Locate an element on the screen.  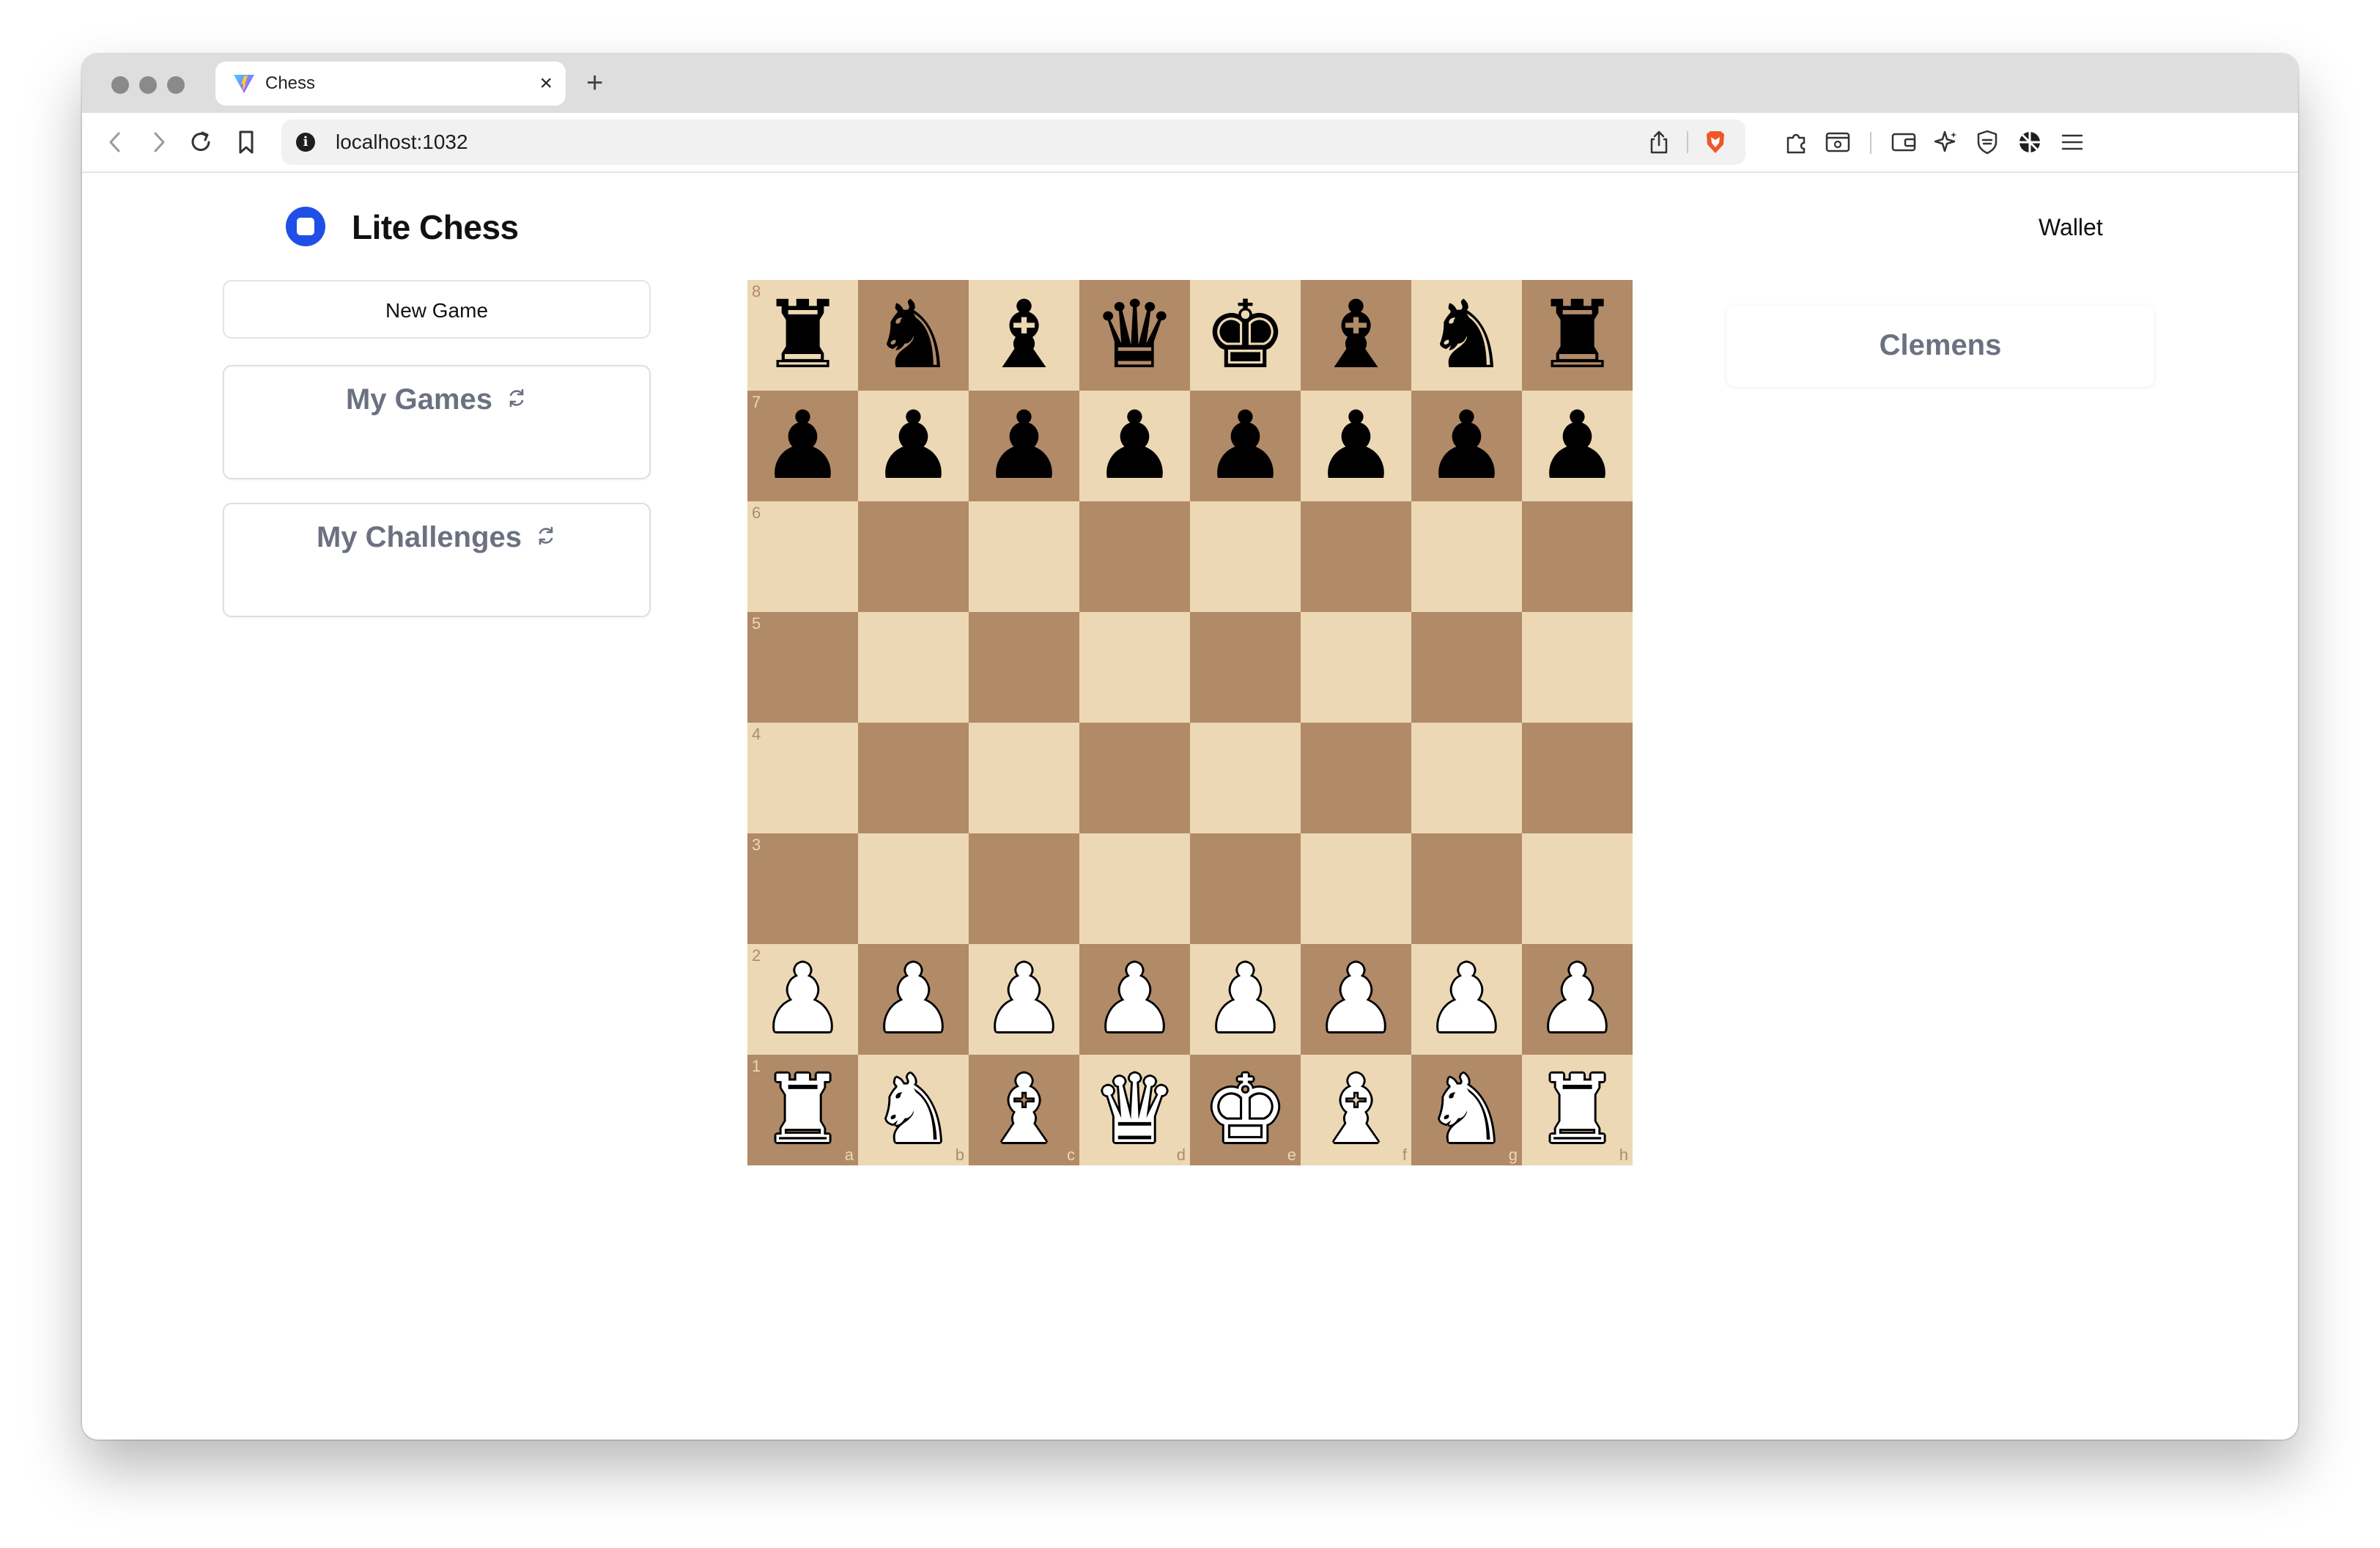
square-c7: ♟ is located at coordinates (1024, 446).